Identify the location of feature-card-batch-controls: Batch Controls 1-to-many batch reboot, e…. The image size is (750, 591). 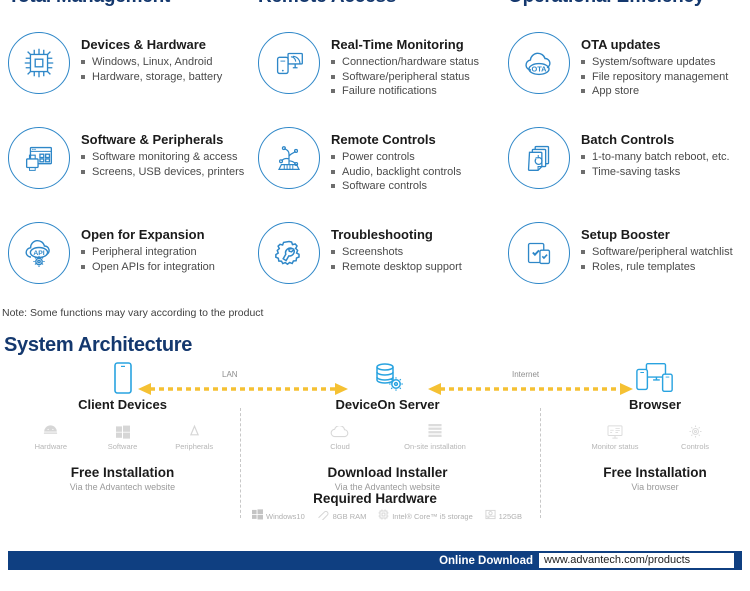
(625, 172).